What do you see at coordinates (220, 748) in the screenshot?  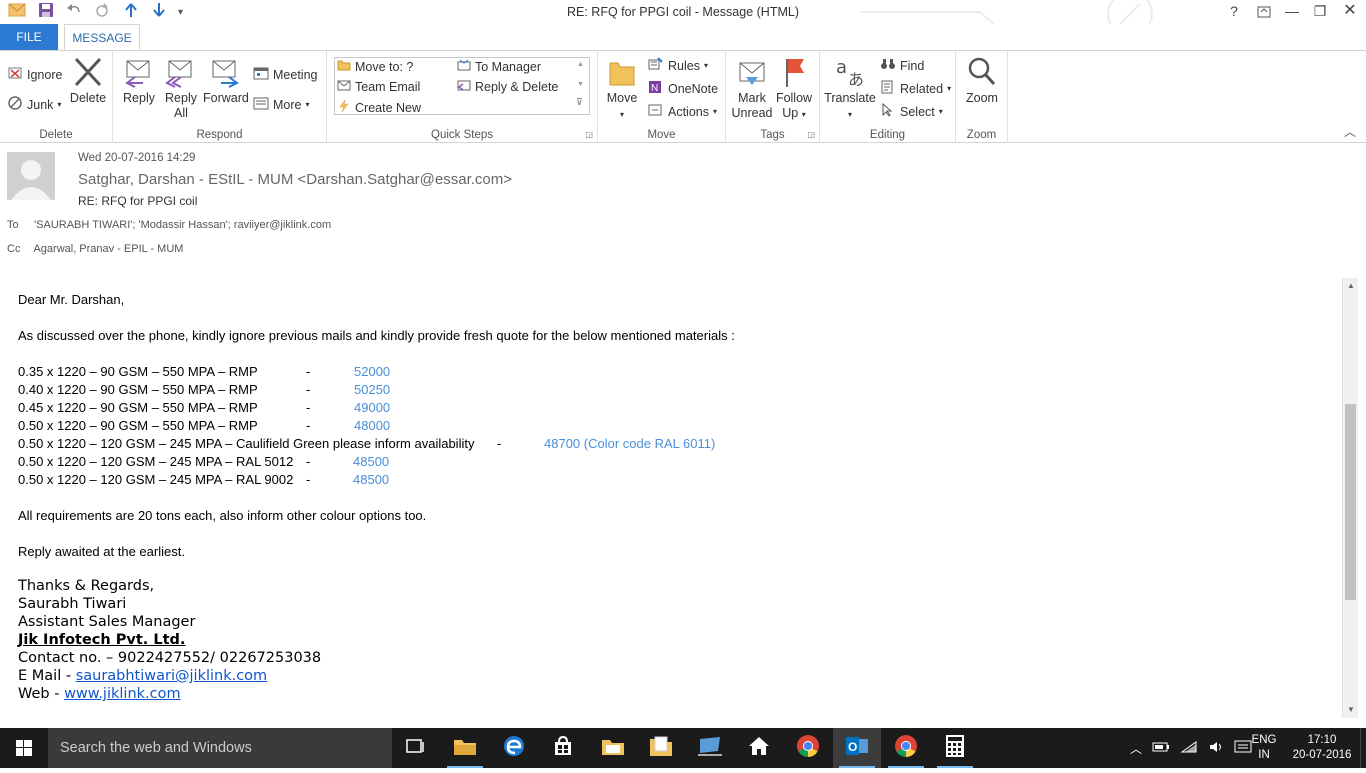 I see `taskbar-search-box: Search the web and Windows` at bounding box center [220, 748].